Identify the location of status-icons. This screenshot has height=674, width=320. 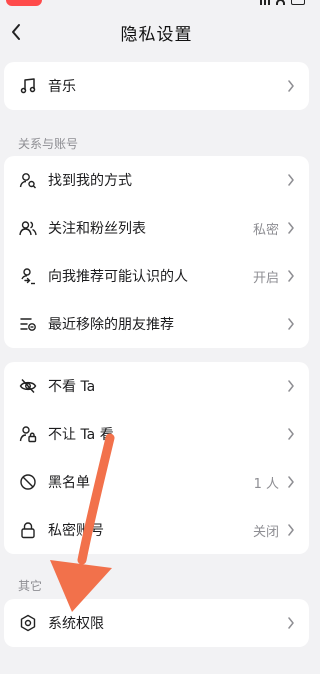
(282, 2).